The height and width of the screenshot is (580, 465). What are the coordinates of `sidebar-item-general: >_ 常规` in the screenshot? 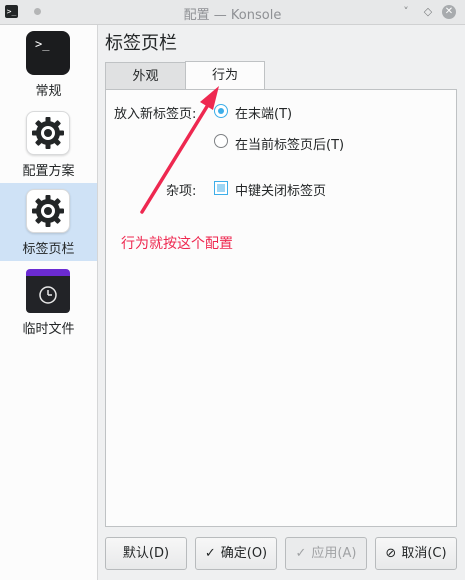 It's located at (48, 64).